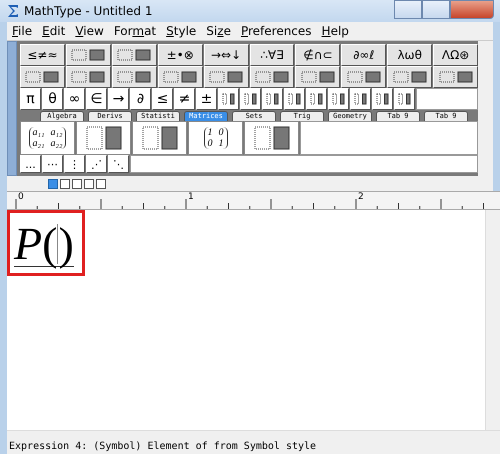  What do you see at coordinates (47, 138) in the screenshot?
I see `matrix-button: a₁₁ a₁₂ a₂₁ a₂₂` at bounding box center [47, 138].